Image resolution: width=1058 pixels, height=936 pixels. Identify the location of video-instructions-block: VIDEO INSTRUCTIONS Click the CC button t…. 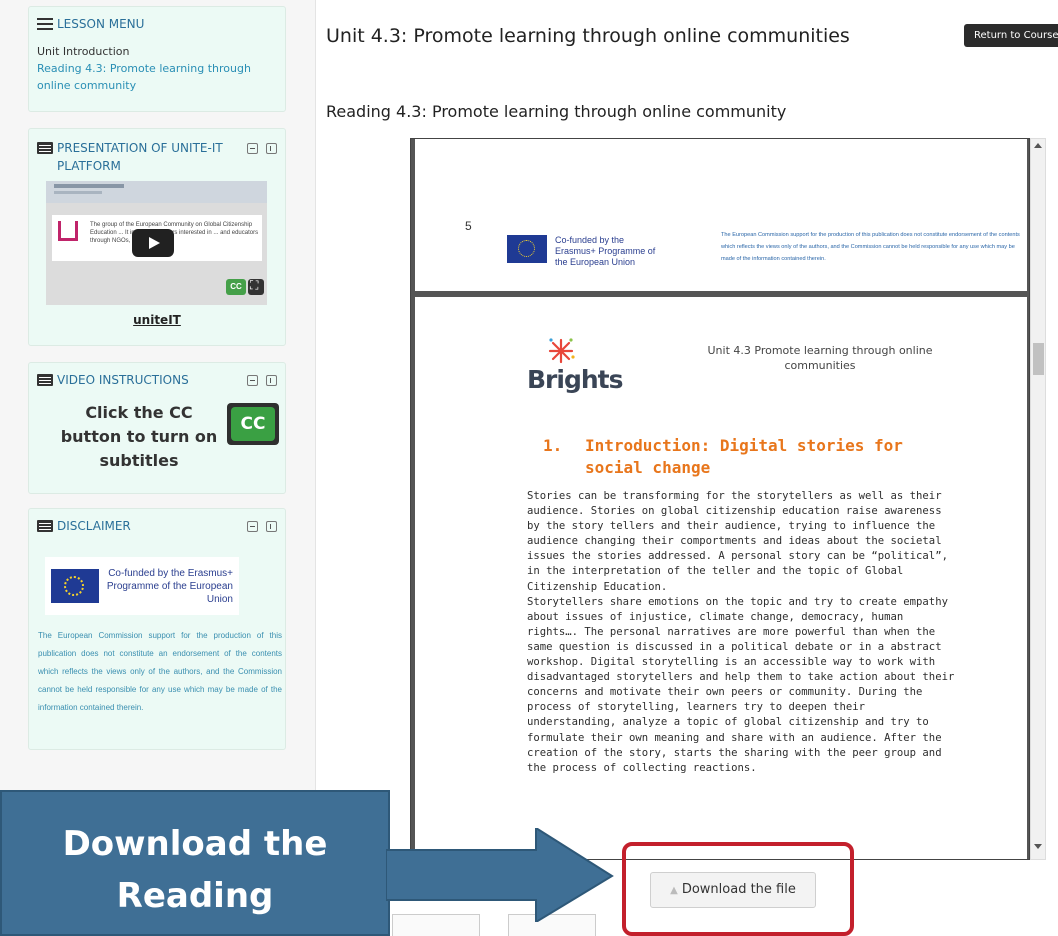
(157, 428).